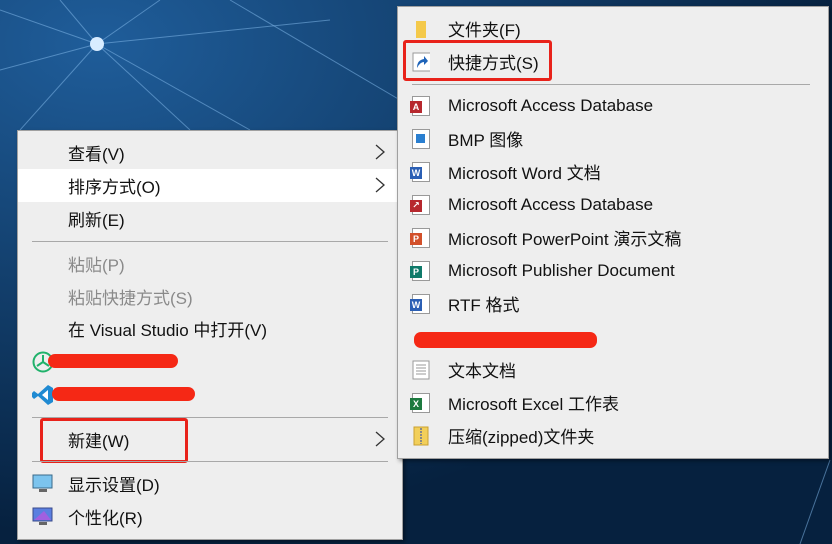 The height and width of the screenshot is (544, 832). What do you see at coordinates (420, 105) in the screenshot?
I see `access-icon: A` at bounding box center [420, 105].